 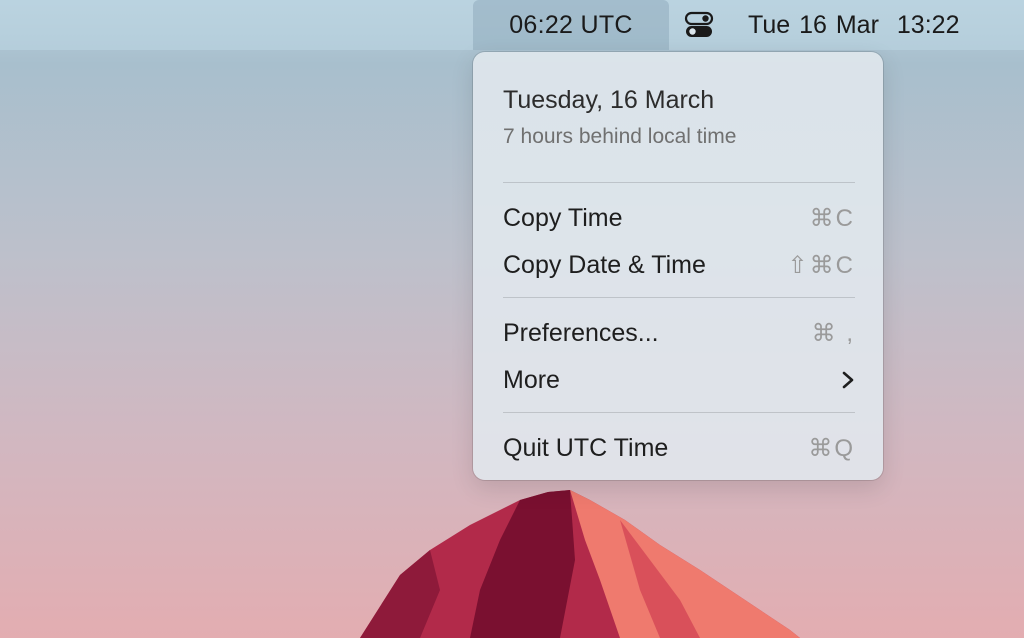 I want to click on menu-item-shortcut: ⌘ ,, so click(x=833, y=333).